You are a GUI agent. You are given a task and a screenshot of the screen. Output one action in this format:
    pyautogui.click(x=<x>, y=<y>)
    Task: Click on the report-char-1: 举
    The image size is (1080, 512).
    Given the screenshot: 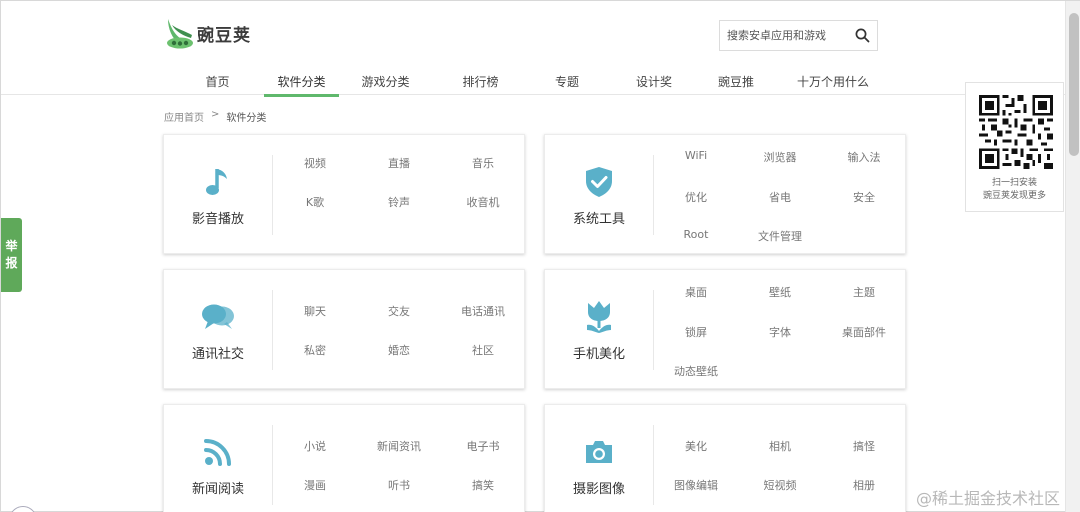 What is the action you would take?
    pyautogui.click(x=11, y=246)
    